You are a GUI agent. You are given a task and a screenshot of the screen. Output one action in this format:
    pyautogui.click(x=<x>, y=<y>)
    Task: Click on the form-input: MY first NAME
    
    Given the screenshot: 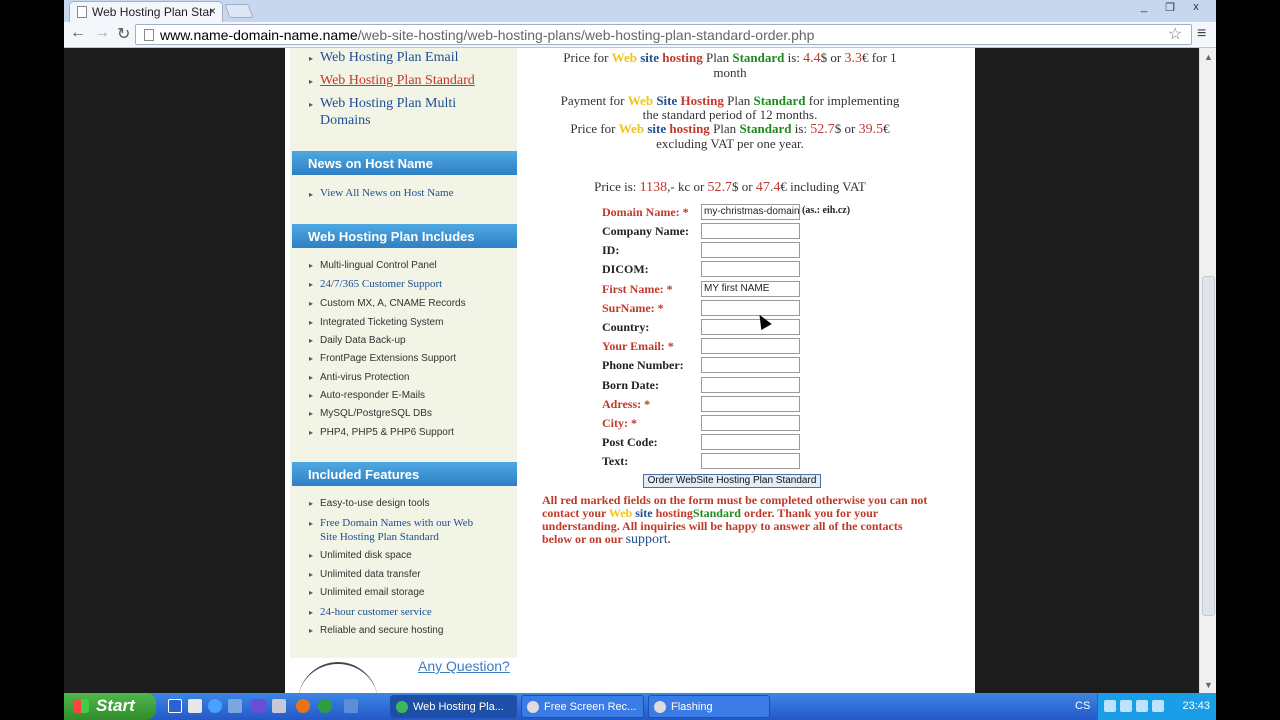 What is the action you would take?
    pyautogui.click(x=750, y=289)
    